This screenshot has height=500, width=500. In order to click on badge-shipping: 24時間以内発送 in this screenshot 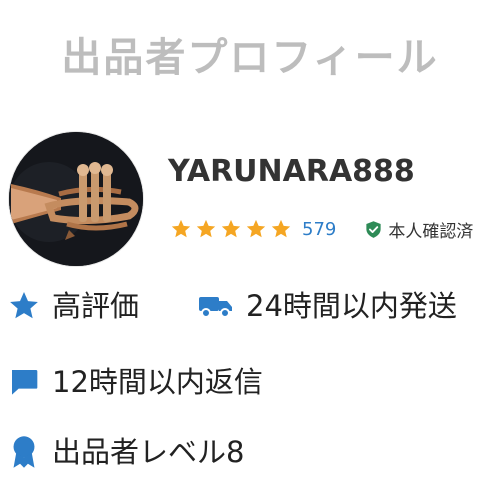, I will do `click(327, 306)`.